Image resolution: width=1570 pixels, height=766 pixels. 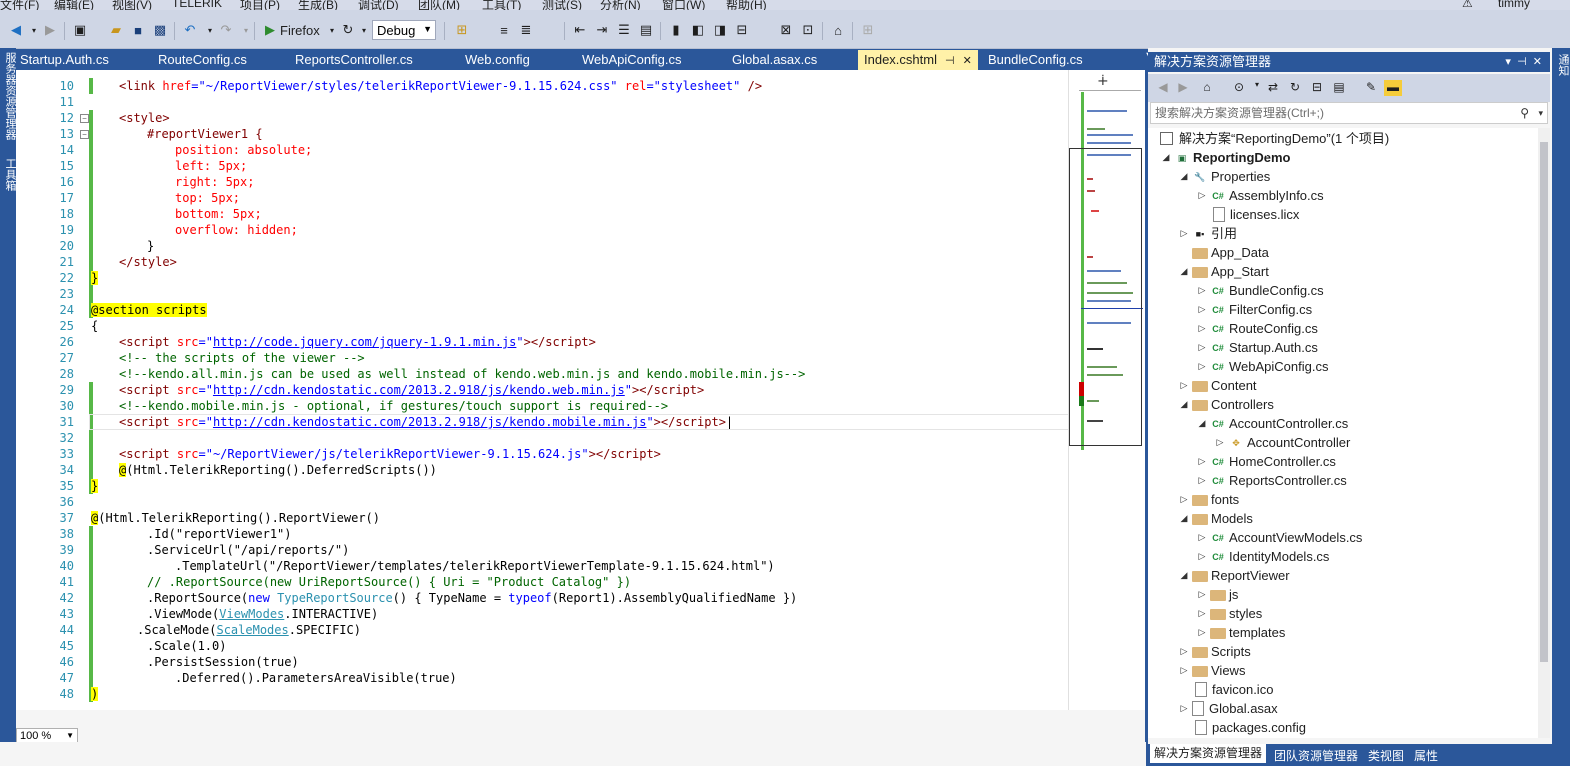 What do you see at coordinates (138, 30) in the screenshot?
I see `save-icon: ■` at bounding box center [138, 30].